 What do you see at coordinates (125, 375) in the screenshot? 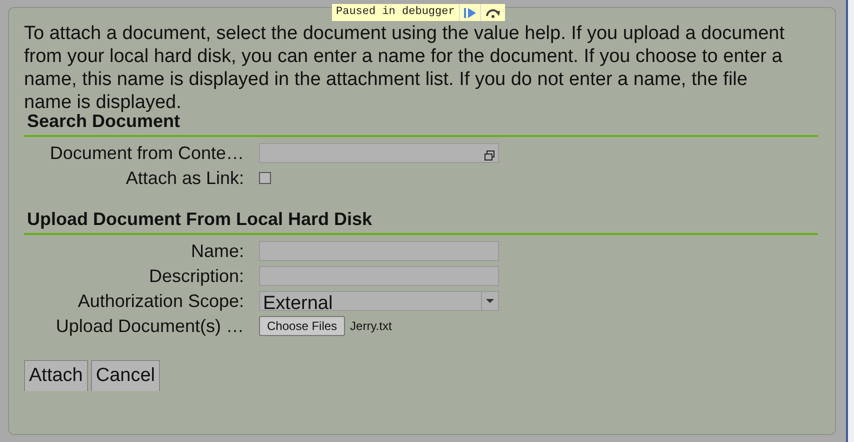
I see `dialog-button: Cancel` at bounding box center [125, 375].